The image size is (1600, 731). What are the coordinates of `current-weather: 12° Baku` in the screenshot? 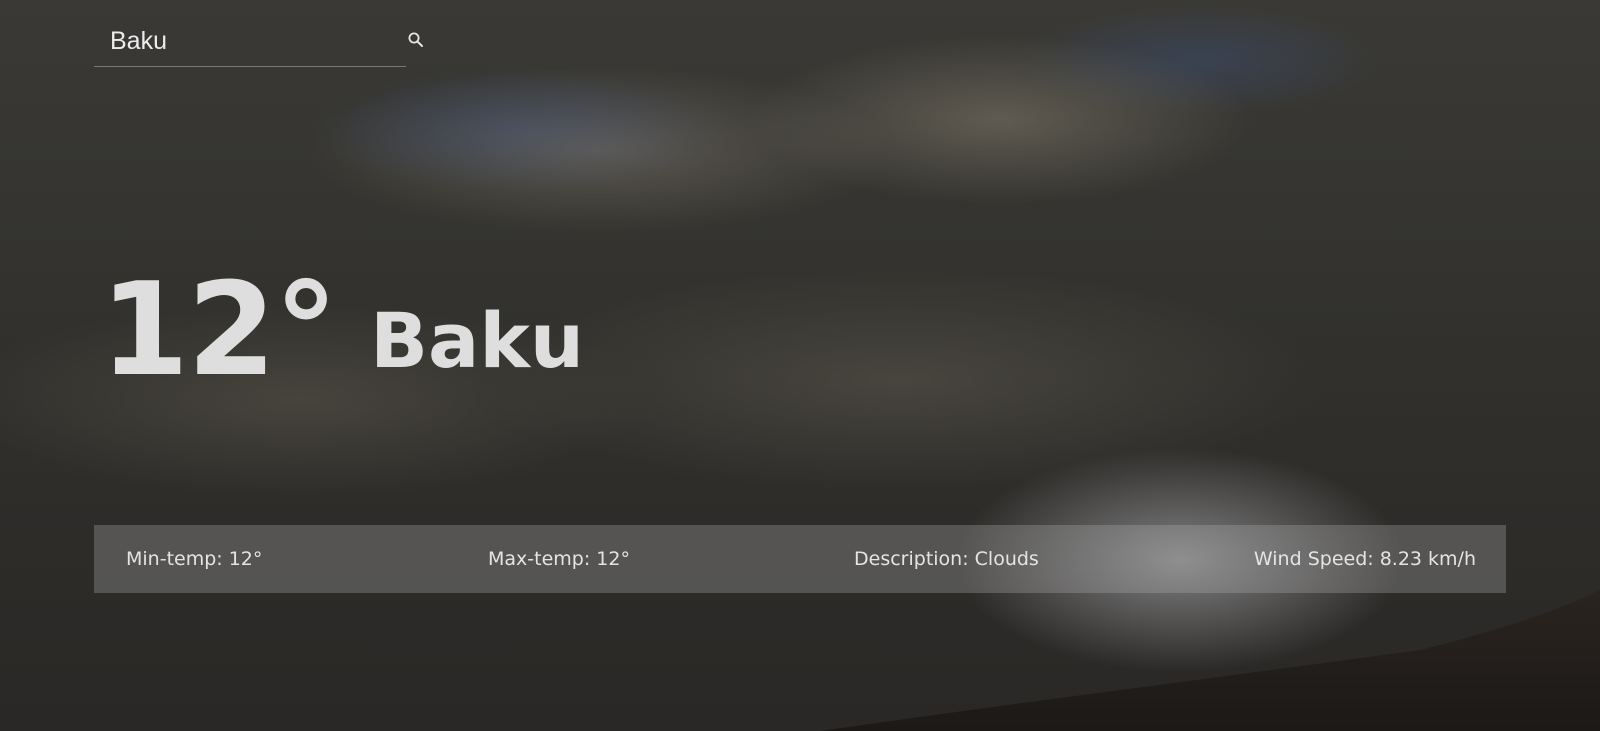 It's located at (342, 325).